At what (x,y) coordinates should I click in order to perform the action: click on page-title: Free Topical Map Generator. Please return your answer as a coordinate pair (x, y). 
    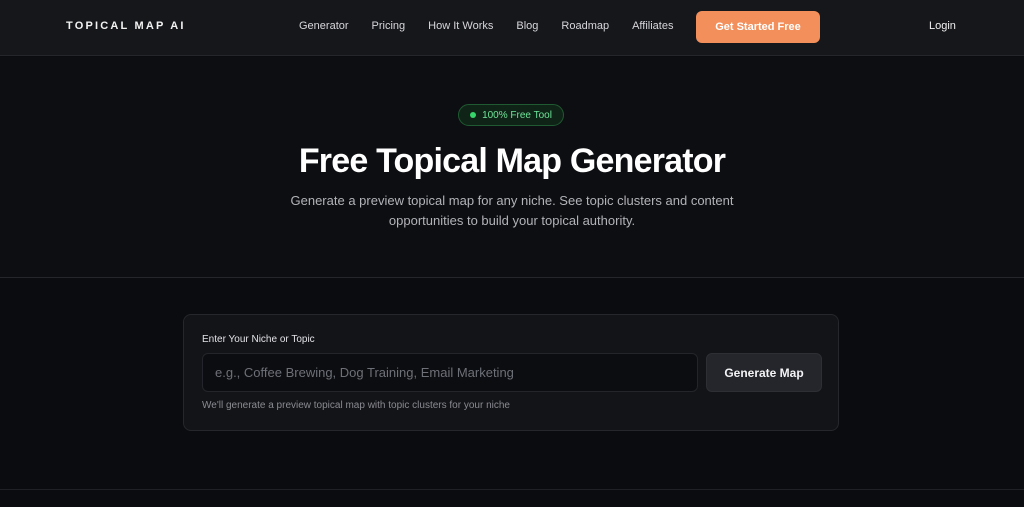
    Looking at the image, I should click on (512, 161).